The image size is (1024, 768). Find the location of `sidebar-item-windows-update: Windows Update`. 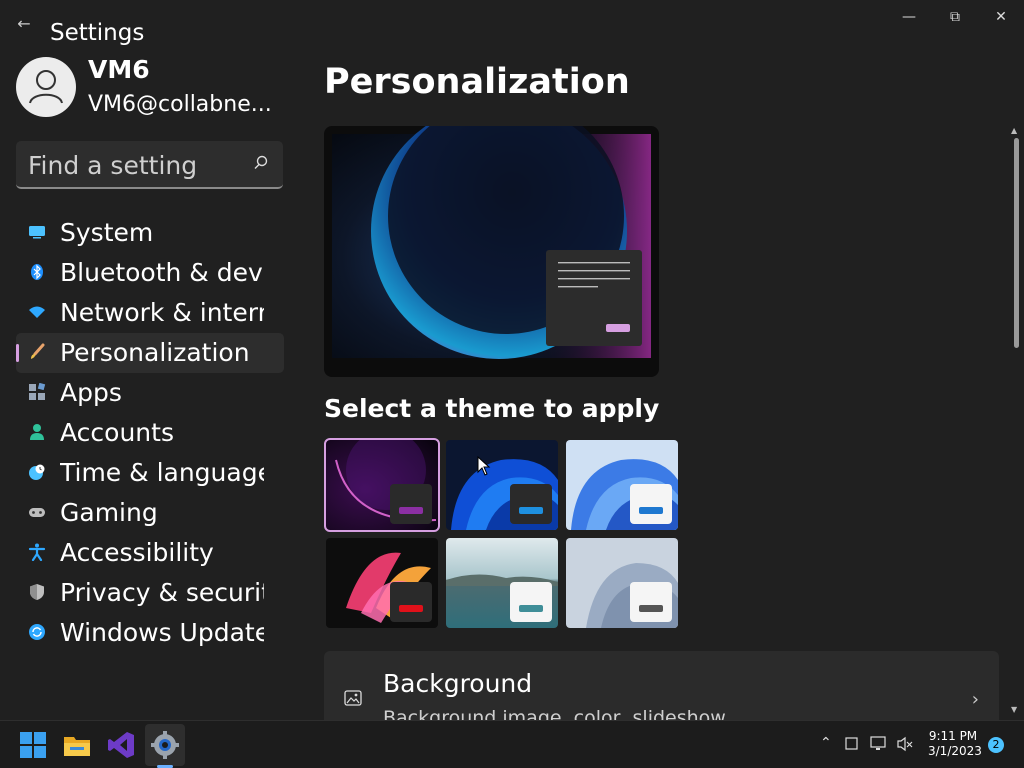

sidebar-item-windows-update: Windows Update is located at coordinates (150, 633).